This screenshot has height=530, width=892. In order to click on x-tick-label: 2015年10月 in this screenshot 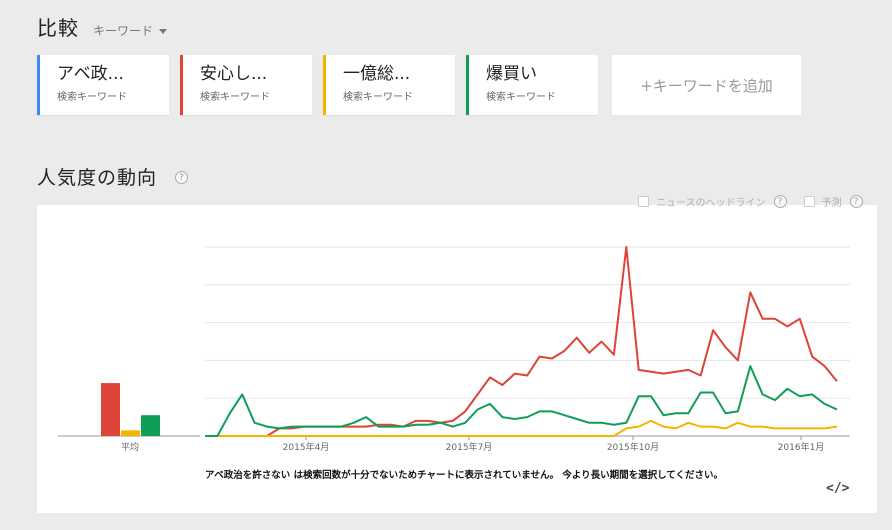, I will do `click(633, 447)`.